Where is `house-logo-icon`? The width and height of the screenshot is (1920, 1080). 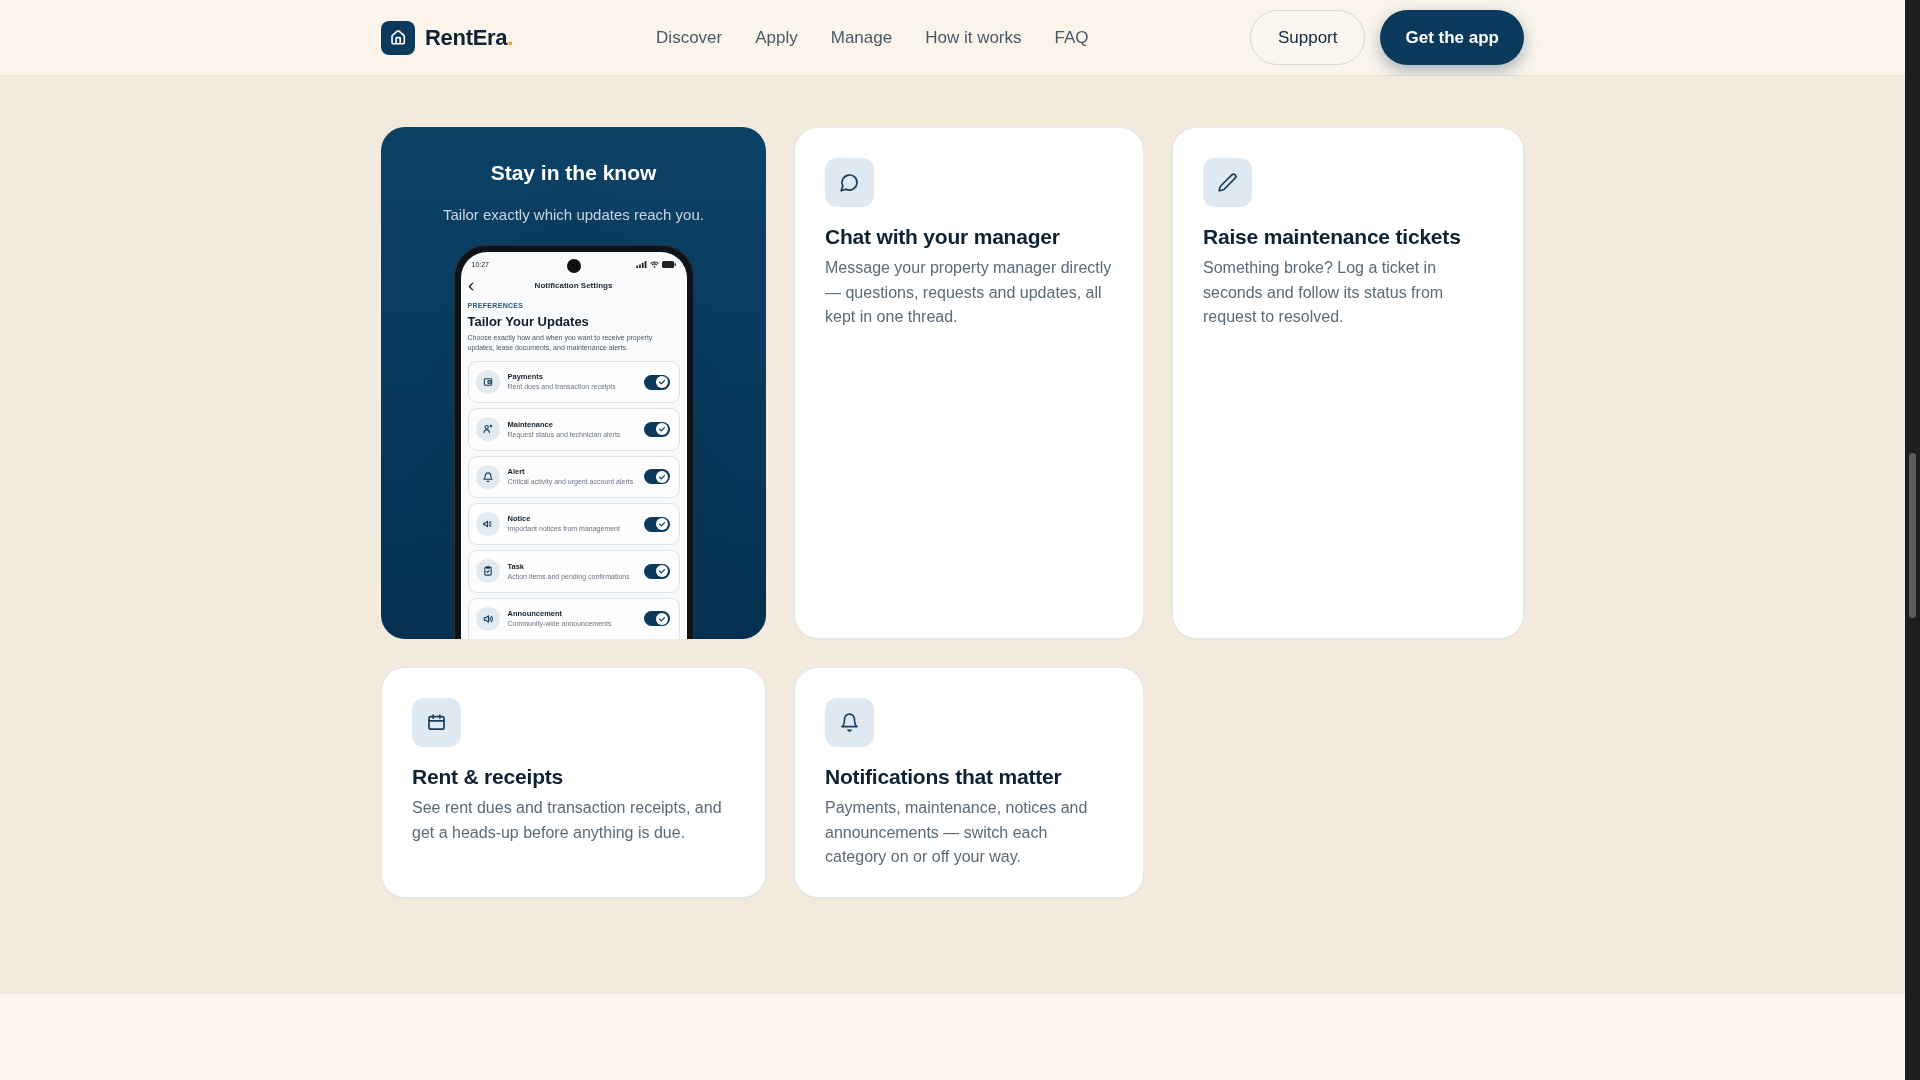 house-logo-icon is located at coordinates (398, 37).